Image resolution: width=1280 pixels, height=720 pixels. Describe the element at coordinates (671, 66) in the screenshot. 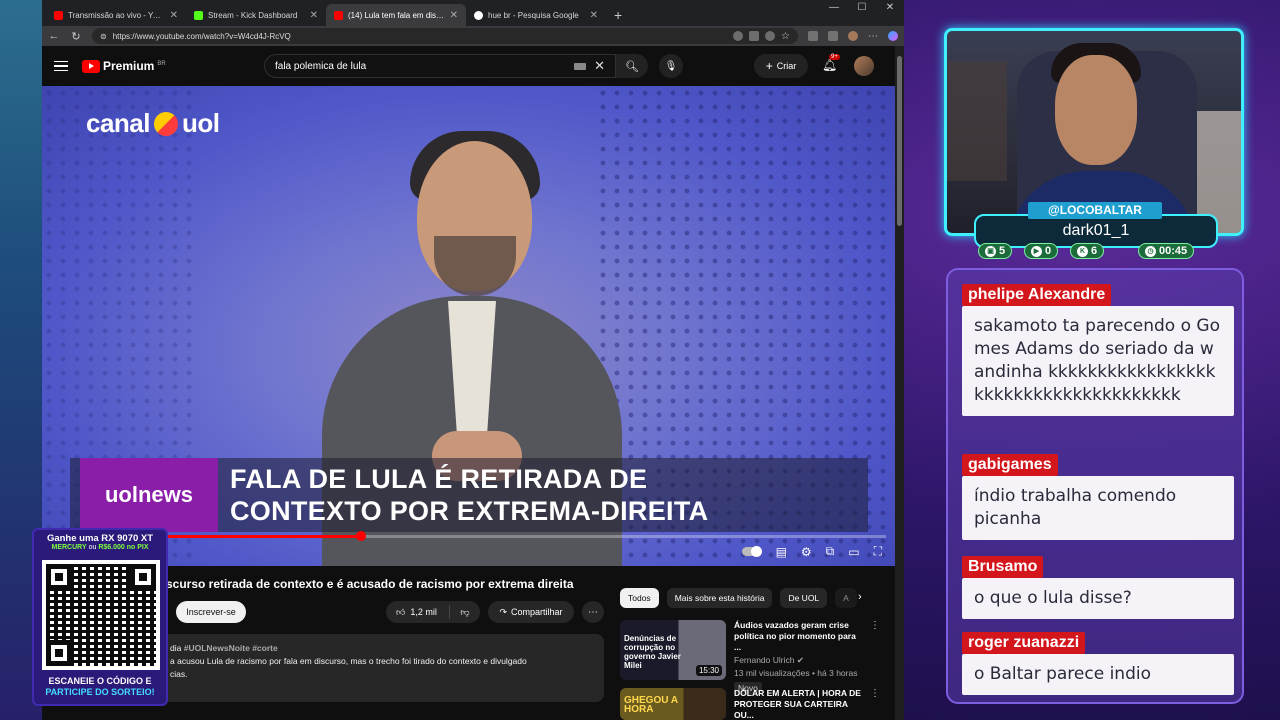

I see `voice-search-button: 🎙︎` at that location.